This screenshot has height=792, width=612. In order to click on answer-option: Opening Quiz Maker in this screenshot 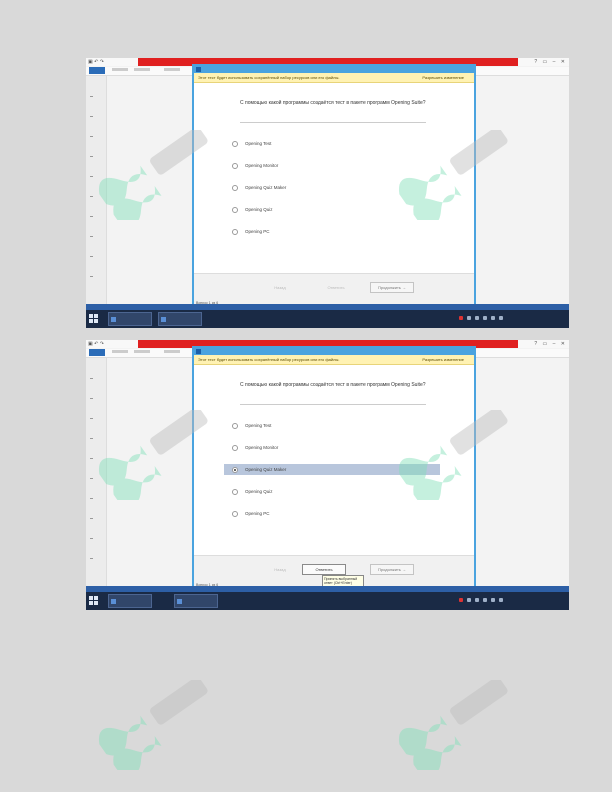, I will do `click(318, 187)`.